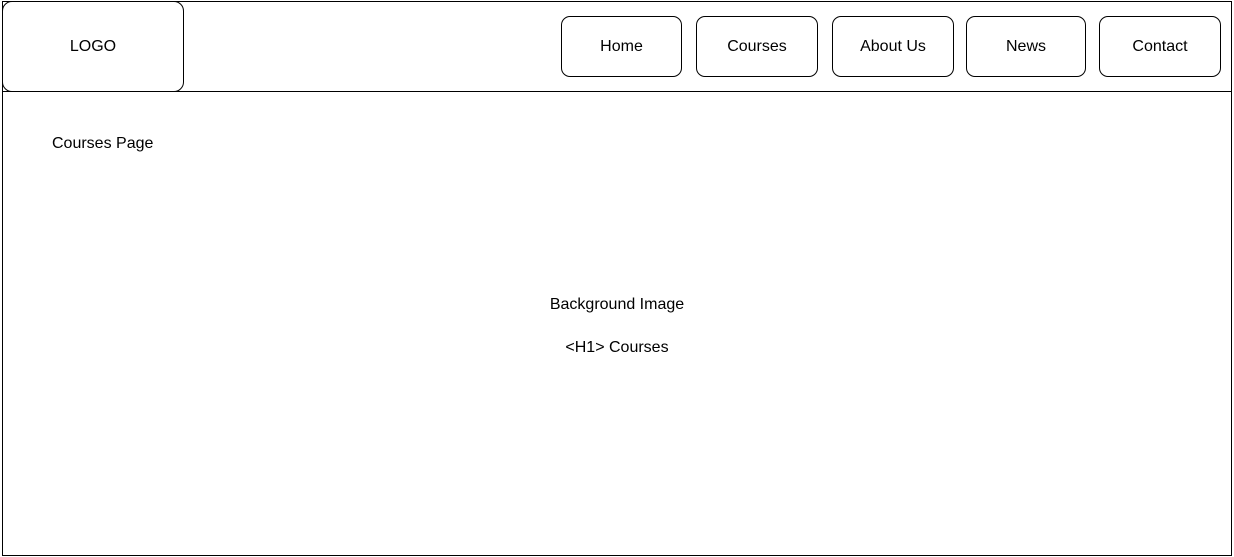 This screenshot has width=1234, height=557. I want to click on nav-news-button: News, so click(1026, 46).